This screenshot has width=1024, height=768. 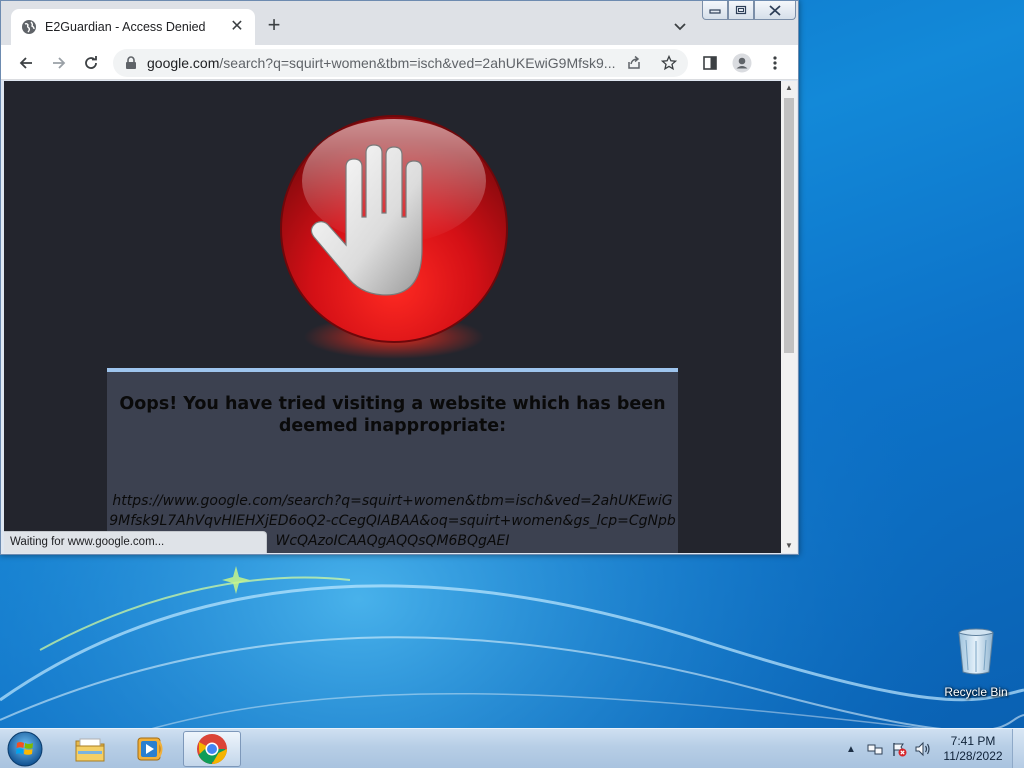 I want to click on maximize-button, so click(x=741, y=10).